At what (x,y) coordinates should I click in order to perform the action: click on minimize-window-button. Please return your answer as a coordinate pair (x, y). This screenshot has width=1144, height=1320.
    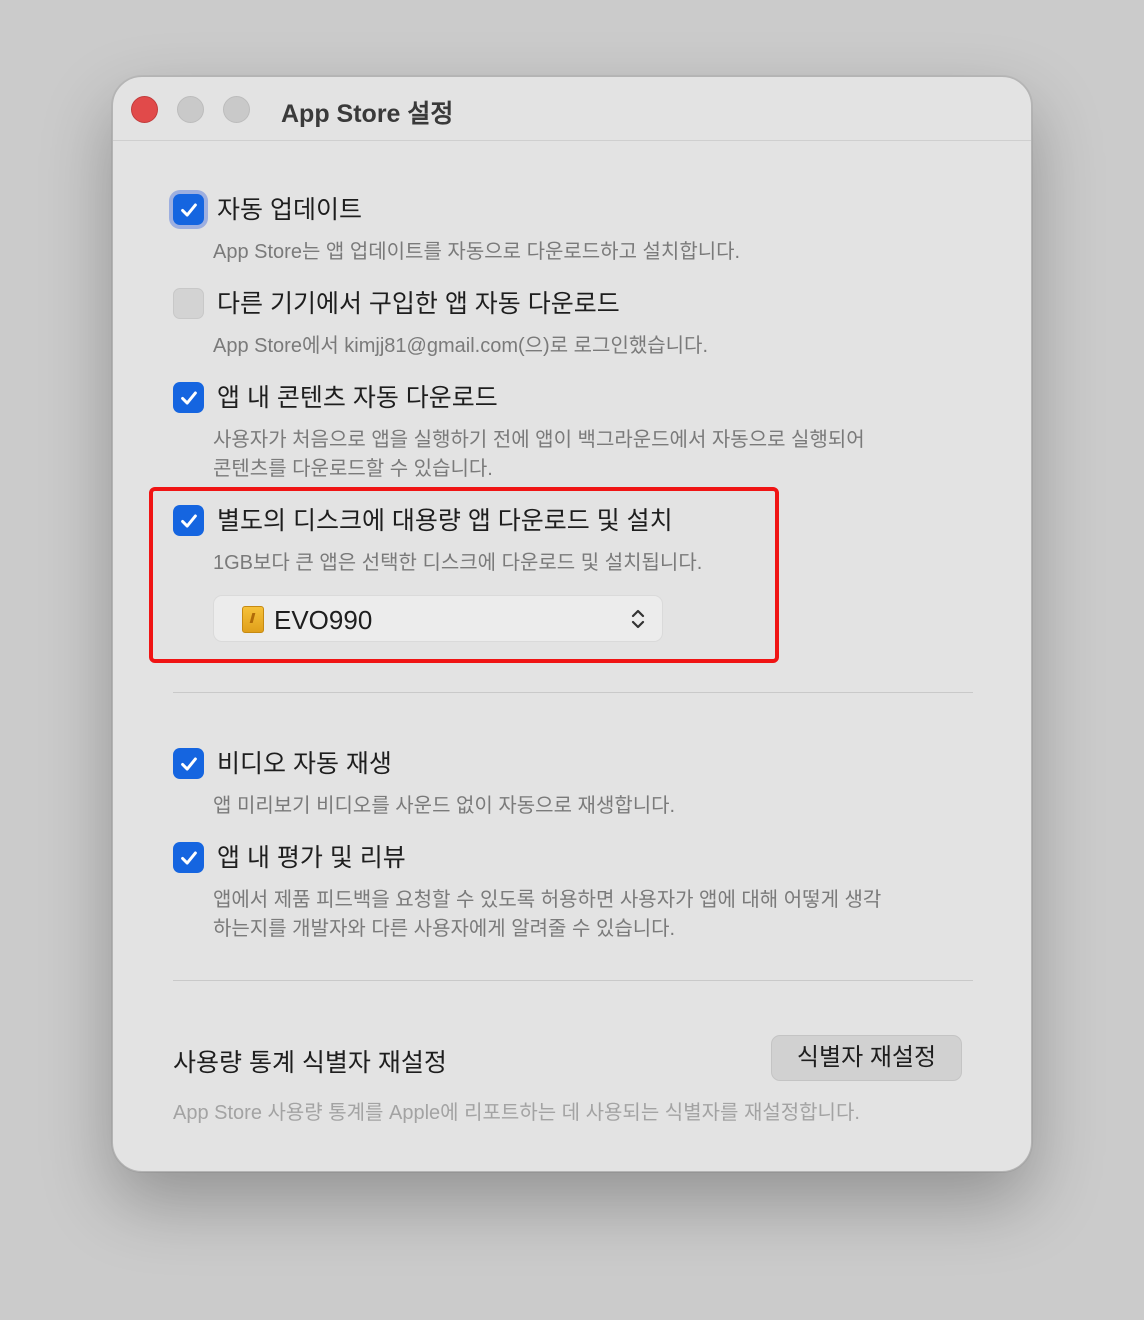
    Looking at the image, I should click on (190, 109).